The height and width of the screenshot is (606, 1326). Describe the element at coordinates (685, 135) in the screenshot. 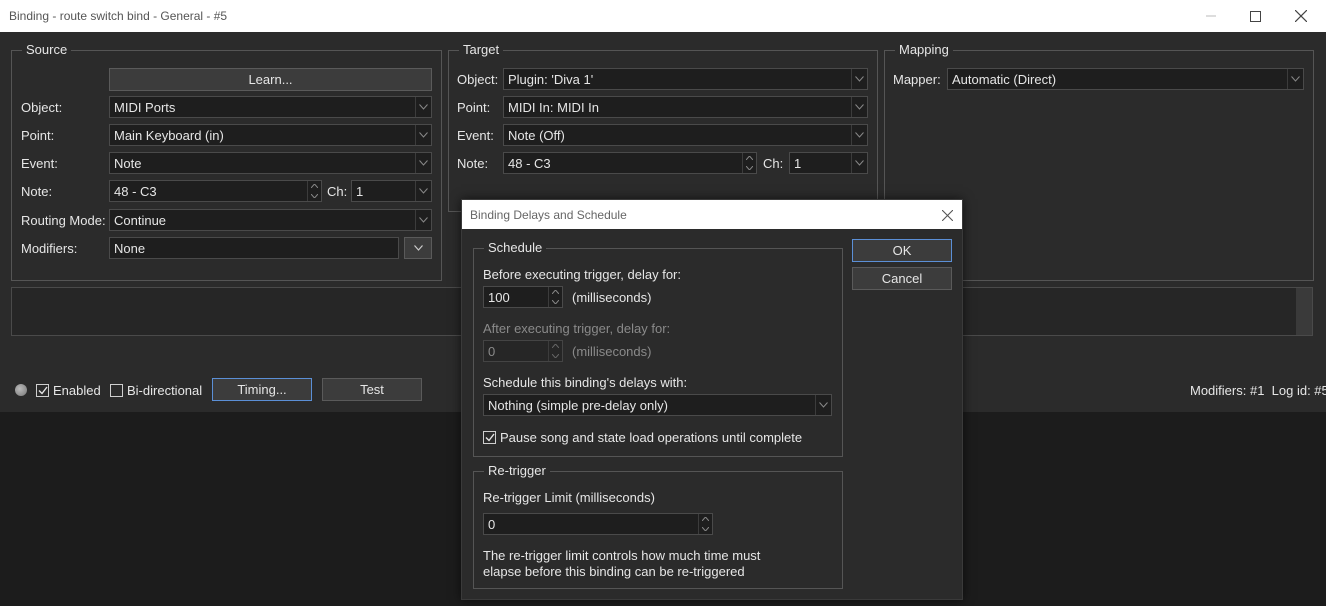

I see `target-event-select: Note (Off)` at that location.